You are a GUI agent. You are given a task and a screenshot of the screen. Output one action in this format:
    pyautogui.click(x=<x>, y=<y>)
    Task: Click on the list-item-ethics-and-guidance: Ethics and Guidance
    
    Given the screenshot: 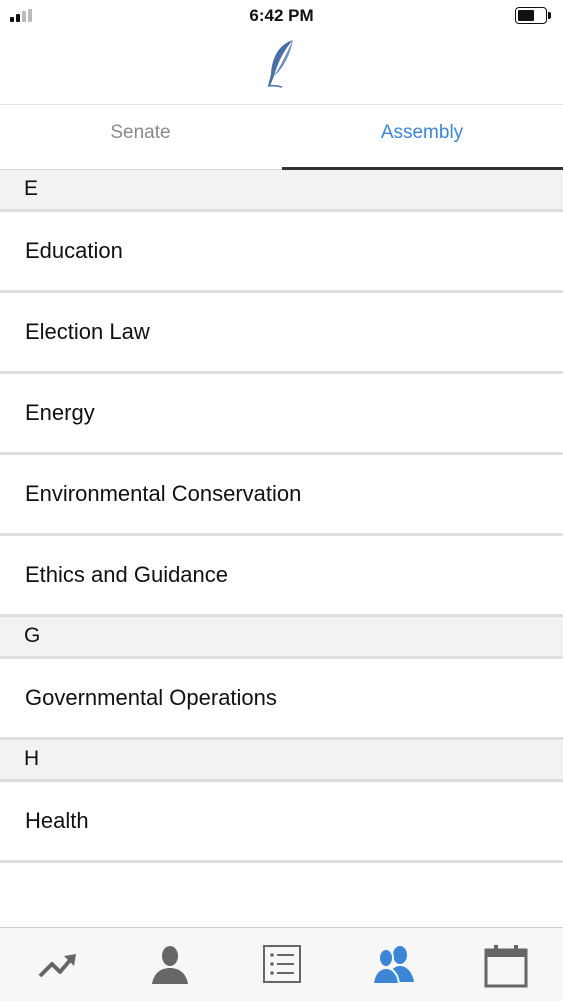 What is the action you would take?
    pyautogui.click(x=281, y=576)
    